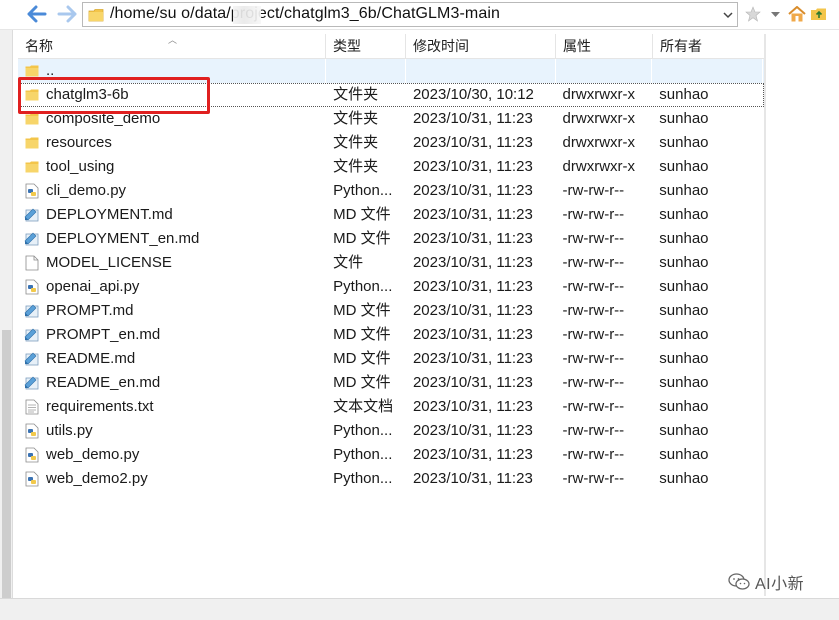 The image size is (839, 620). What do you see at coordinates (32, 263) in the screenshot?
I see `blank-file-icon` at bounding box center [32, 263].